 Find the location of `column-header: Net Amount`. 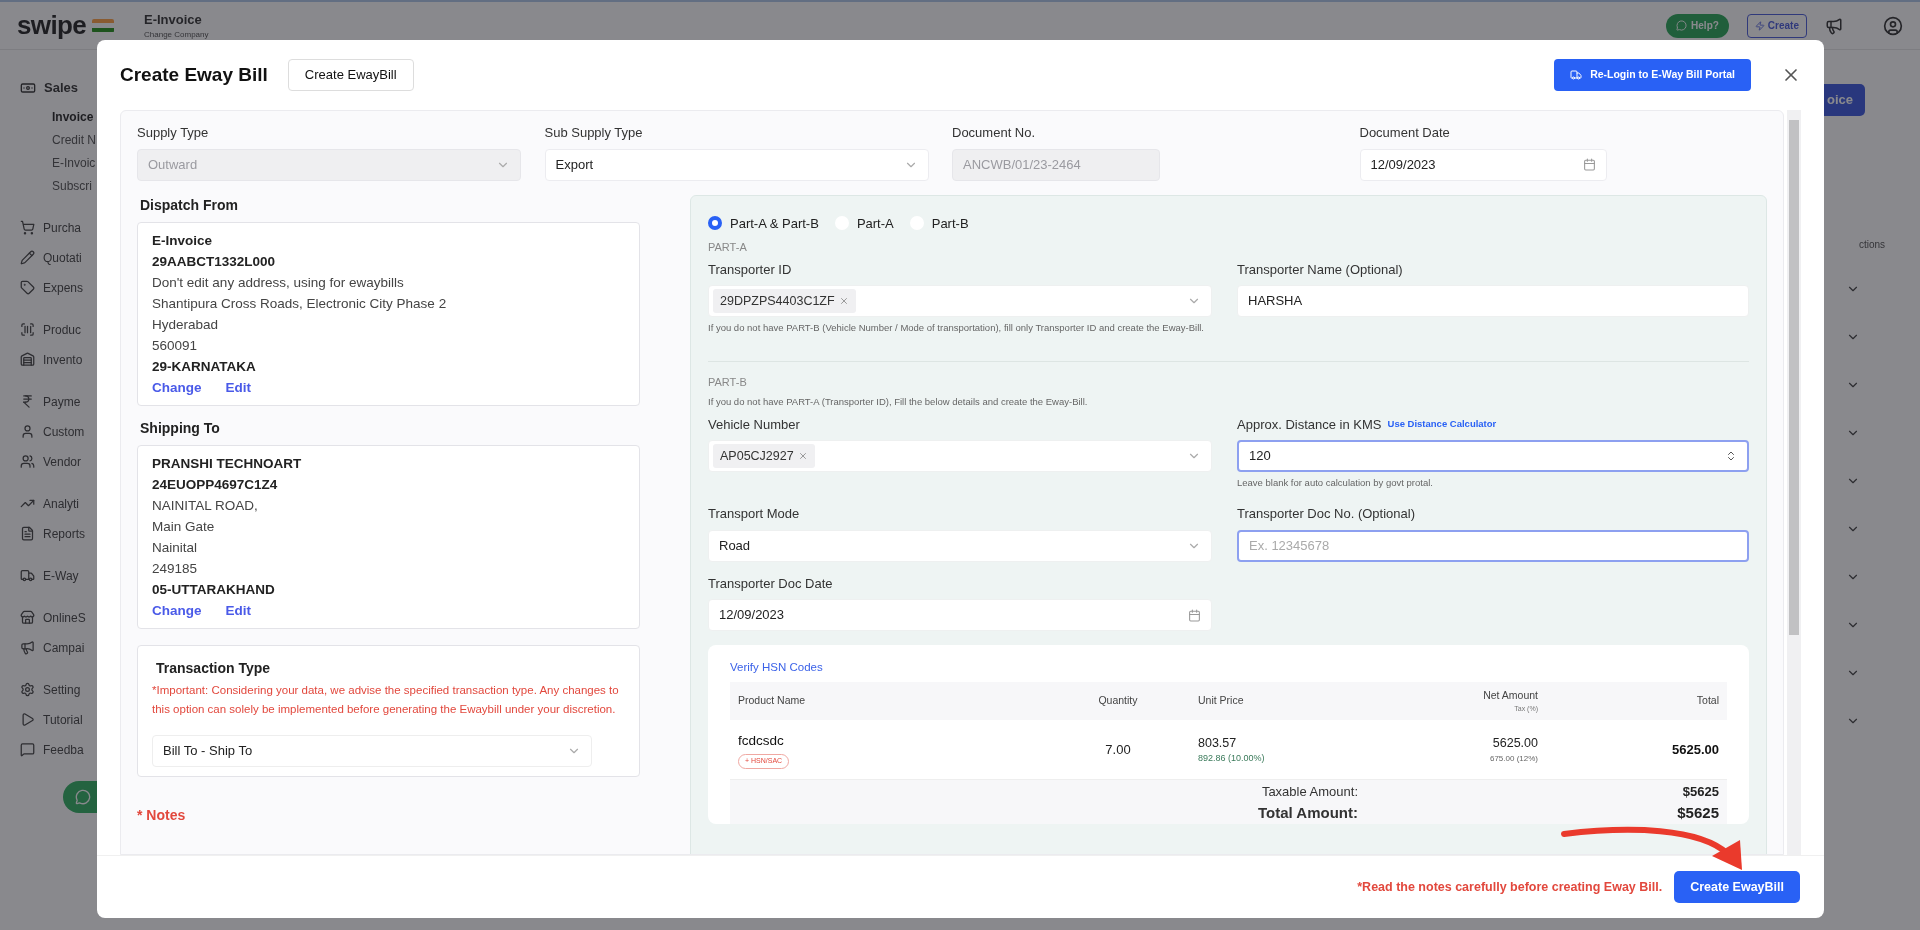

column-header: Net Amount is located at coordinates (1510, 696).